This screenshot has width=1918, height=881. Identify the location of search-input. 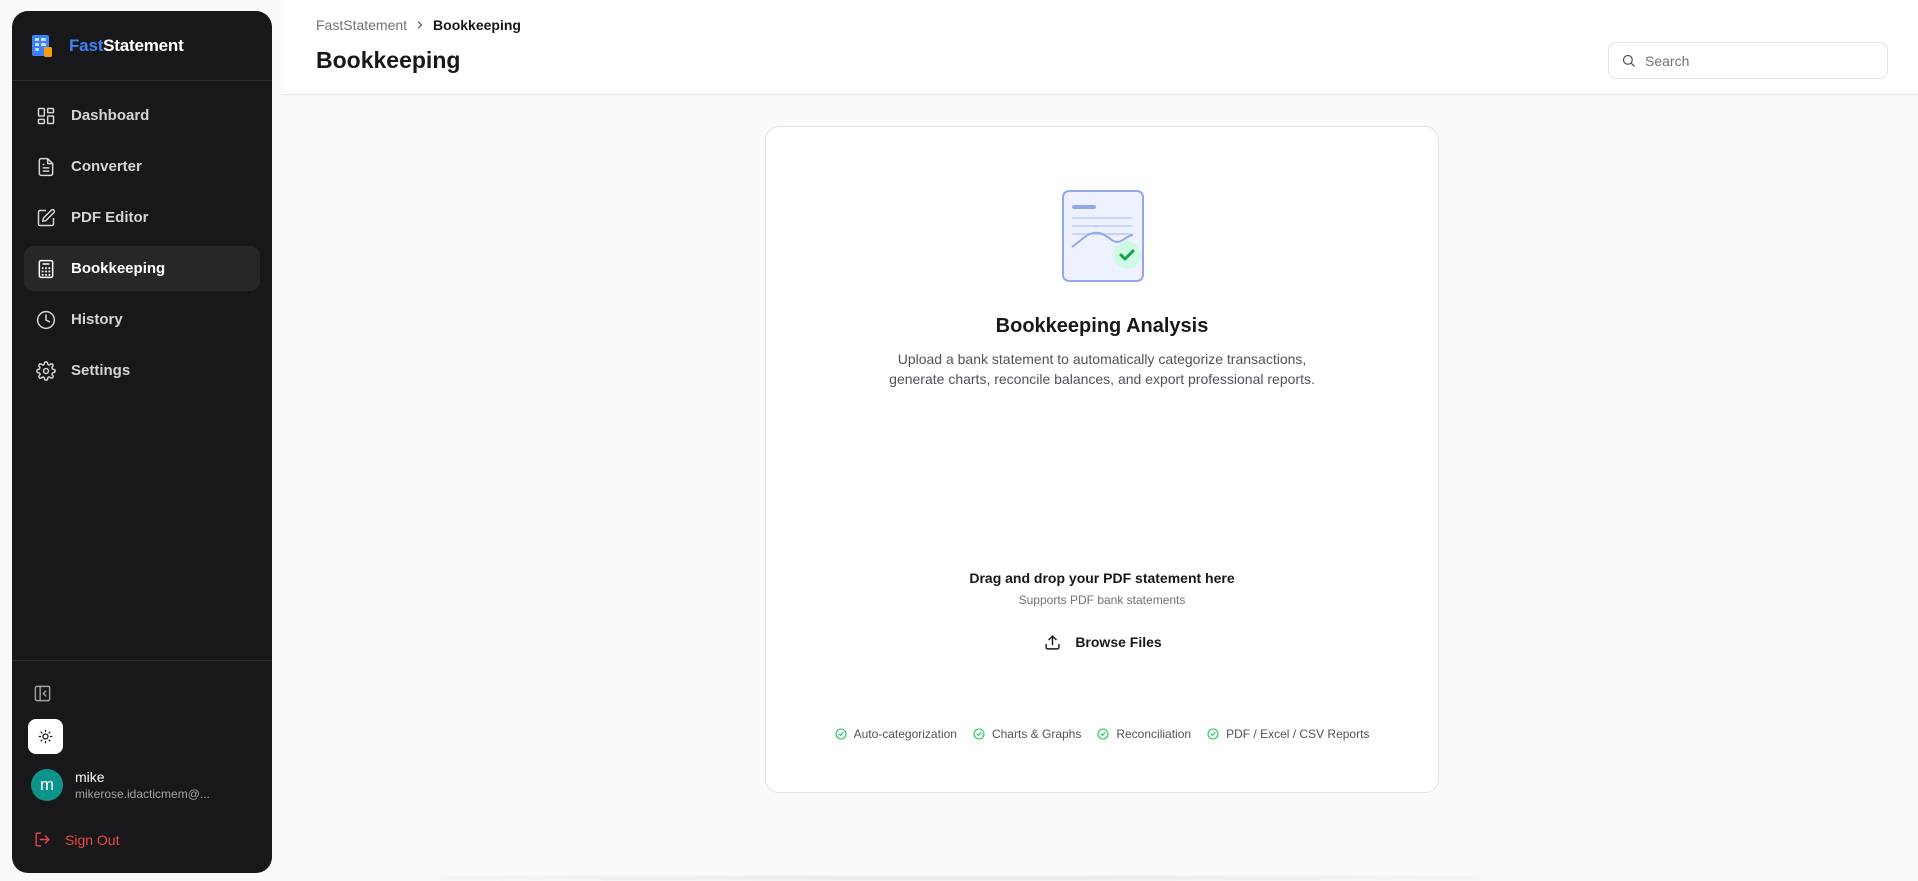
(1760, 60).